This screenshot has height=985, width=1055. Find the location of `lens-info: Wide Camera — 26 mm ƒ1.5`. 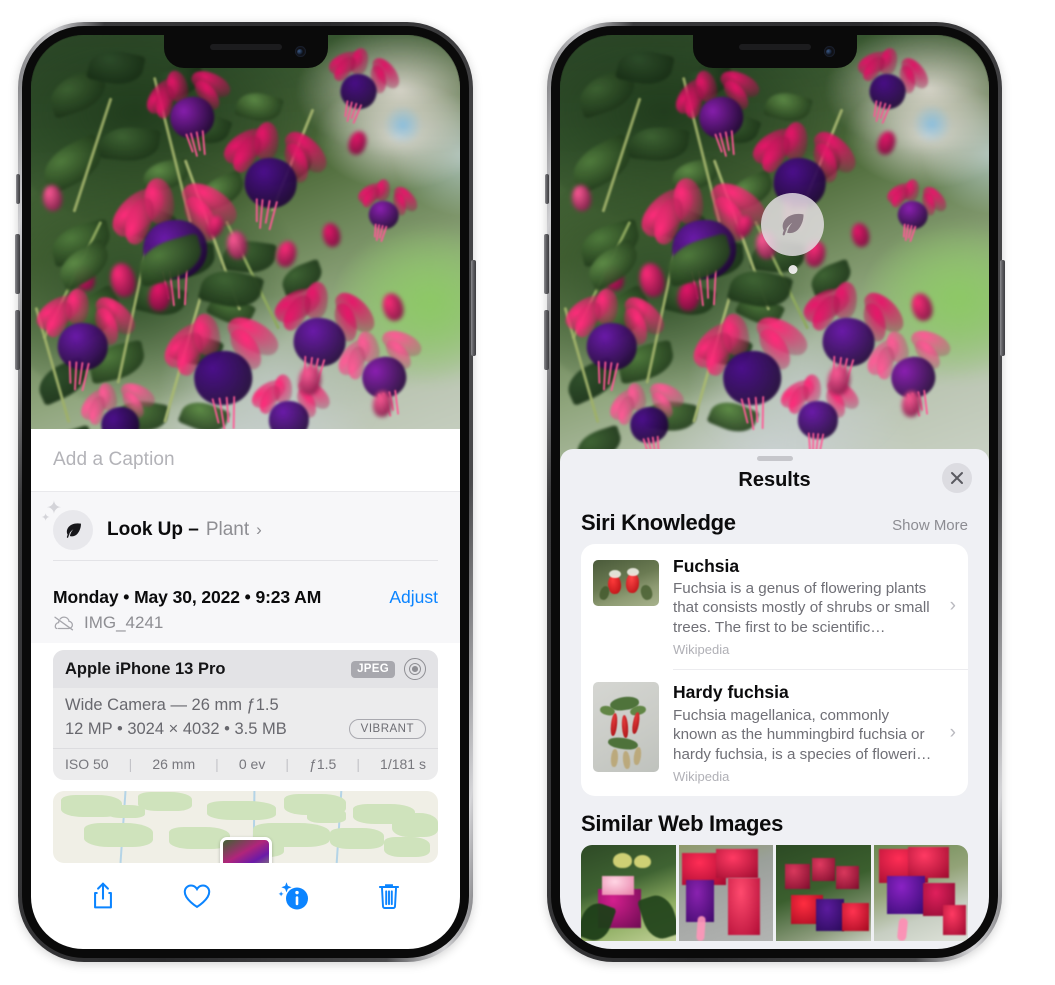

lens-info: Wide Camera — 26 mm ƒ1.5 is located at coordinates (172, 705).